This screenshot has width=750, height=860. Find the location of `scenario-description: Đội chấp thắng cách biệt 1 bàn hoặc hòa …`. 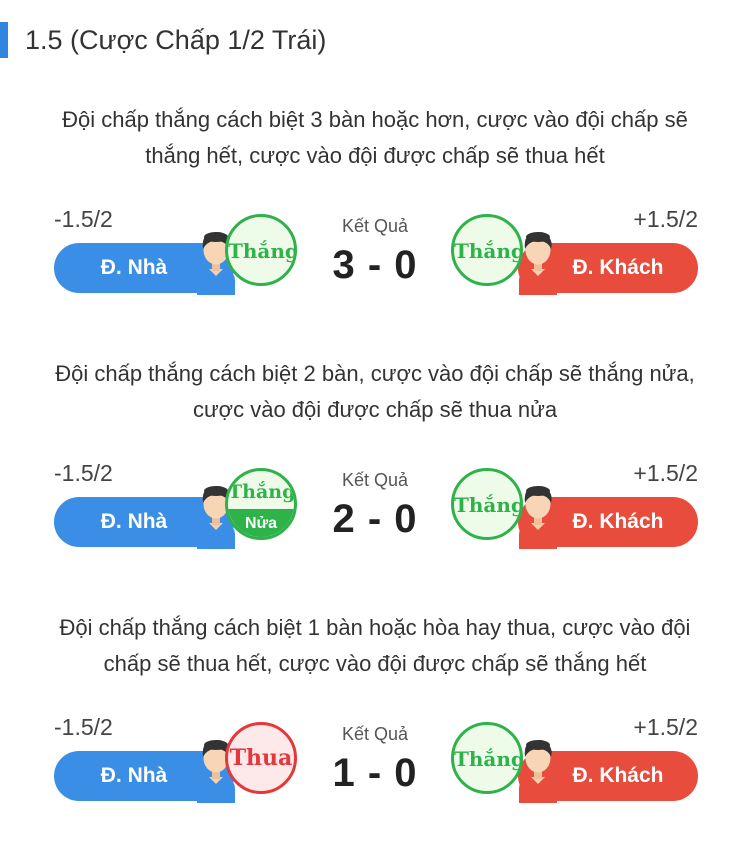

scenario-description: Đội chấp thắng cách biệt 1 bàn hoặc hòa … is located at coordinates (375, 645).